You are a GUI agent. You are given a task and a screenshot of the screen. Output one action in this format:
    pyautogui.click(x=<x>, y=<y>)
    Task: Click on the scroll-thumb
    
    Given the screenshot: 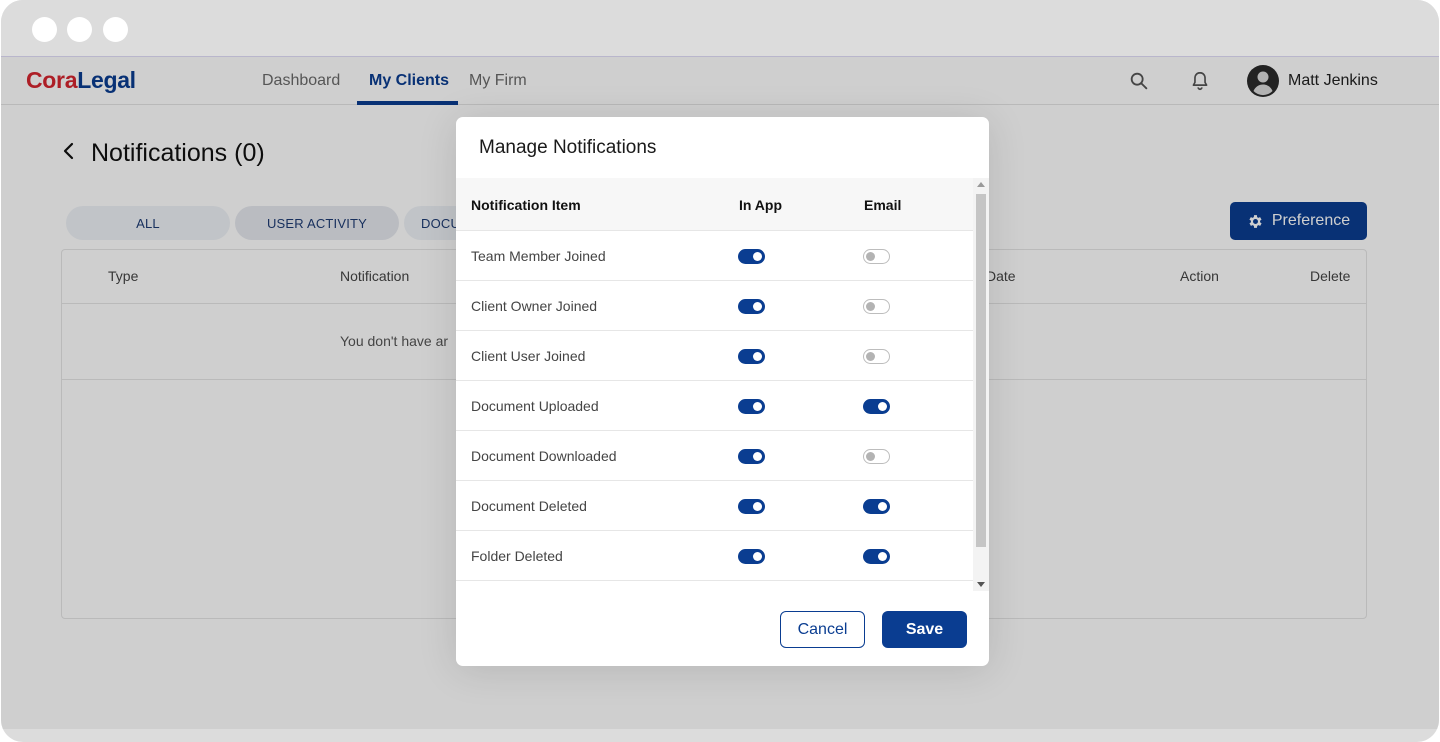 What is the action you would take?
    pyautogui.click(x=981, y=370)
    